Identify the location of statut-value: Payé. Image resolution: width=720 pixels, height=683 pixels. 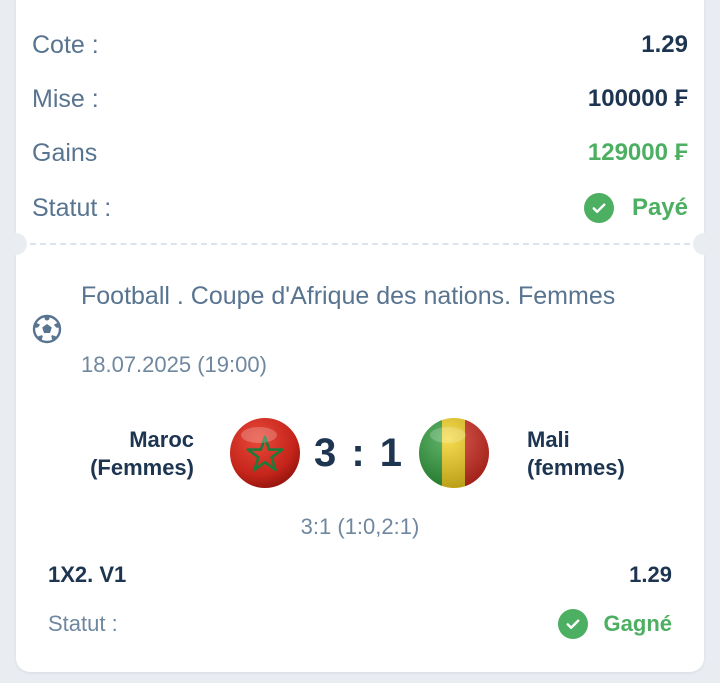
(635, 208).